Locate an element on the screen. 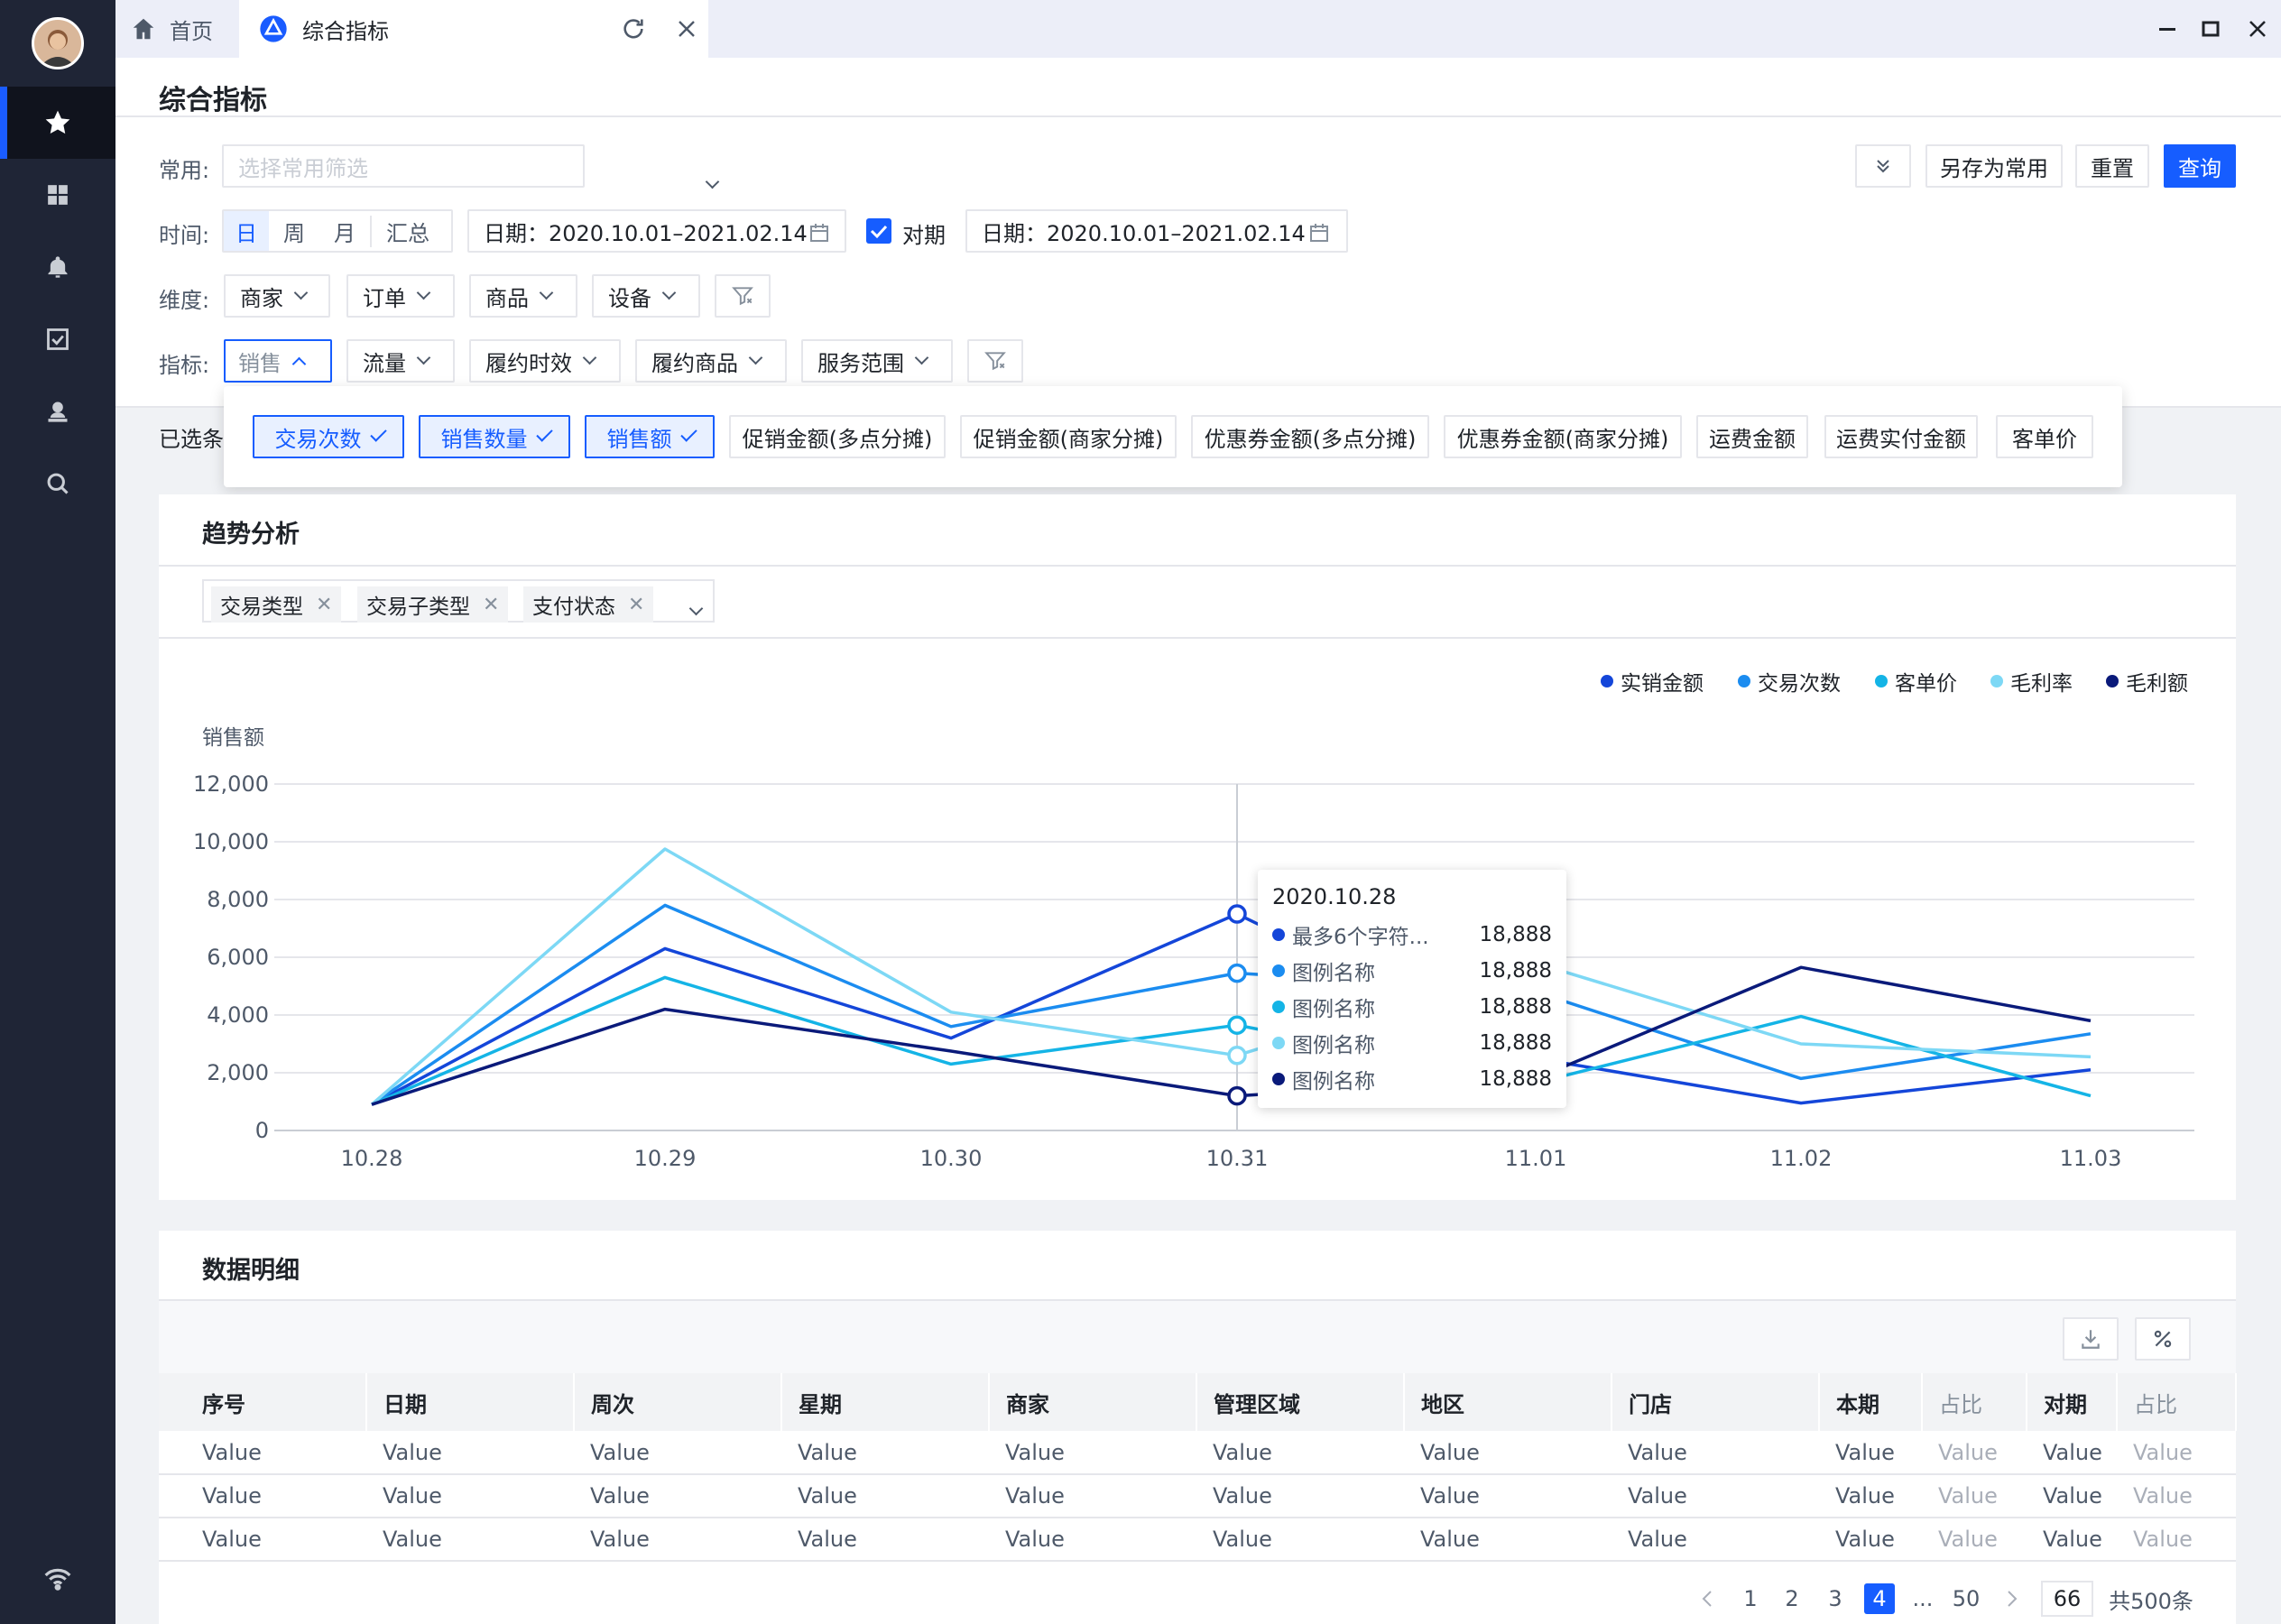 This screenshot has height=1624, width=2281. total-count: 共500条 is located at coordinates (2151, 1601).